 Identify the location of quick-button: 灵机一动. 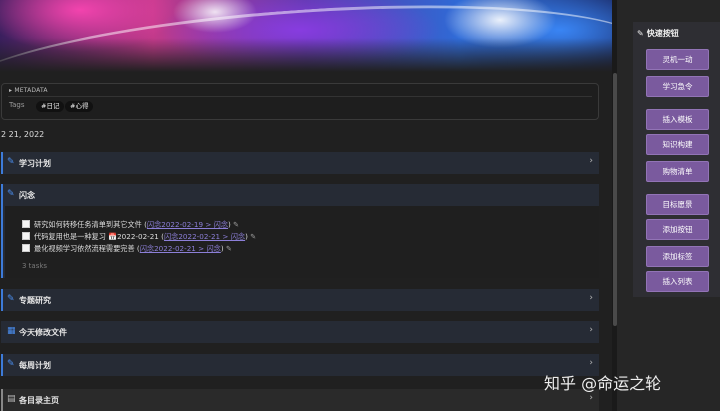
(677, 59).